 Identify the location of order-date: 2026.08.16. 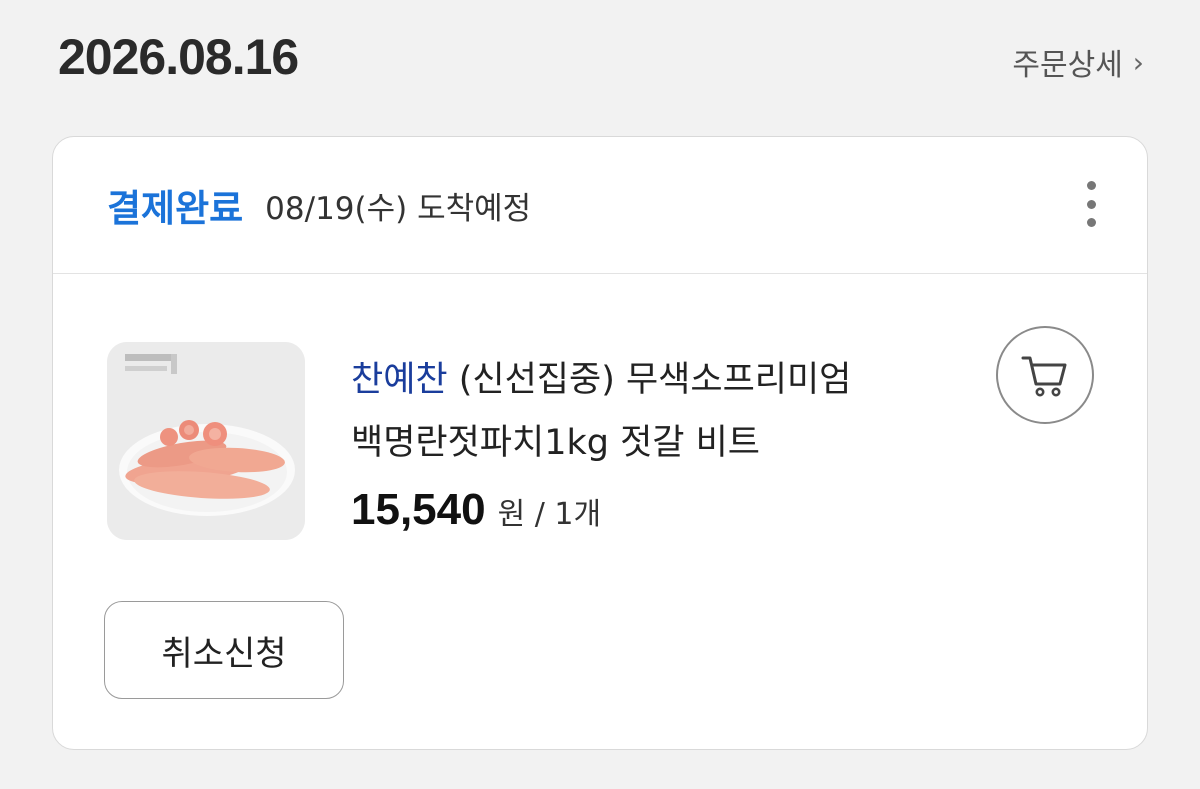
(178, 57).